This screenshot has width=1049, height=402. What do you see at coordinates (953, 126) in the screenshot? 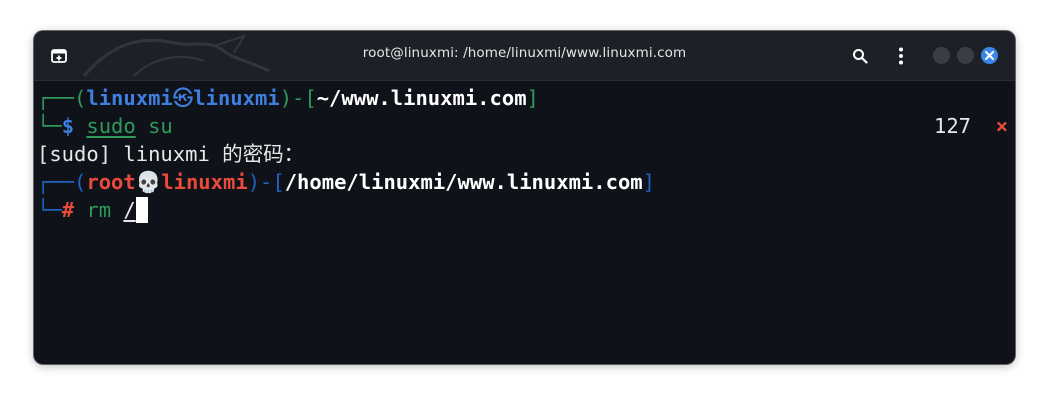
I see `exit-code: 127` at bounding box center [953, 126].